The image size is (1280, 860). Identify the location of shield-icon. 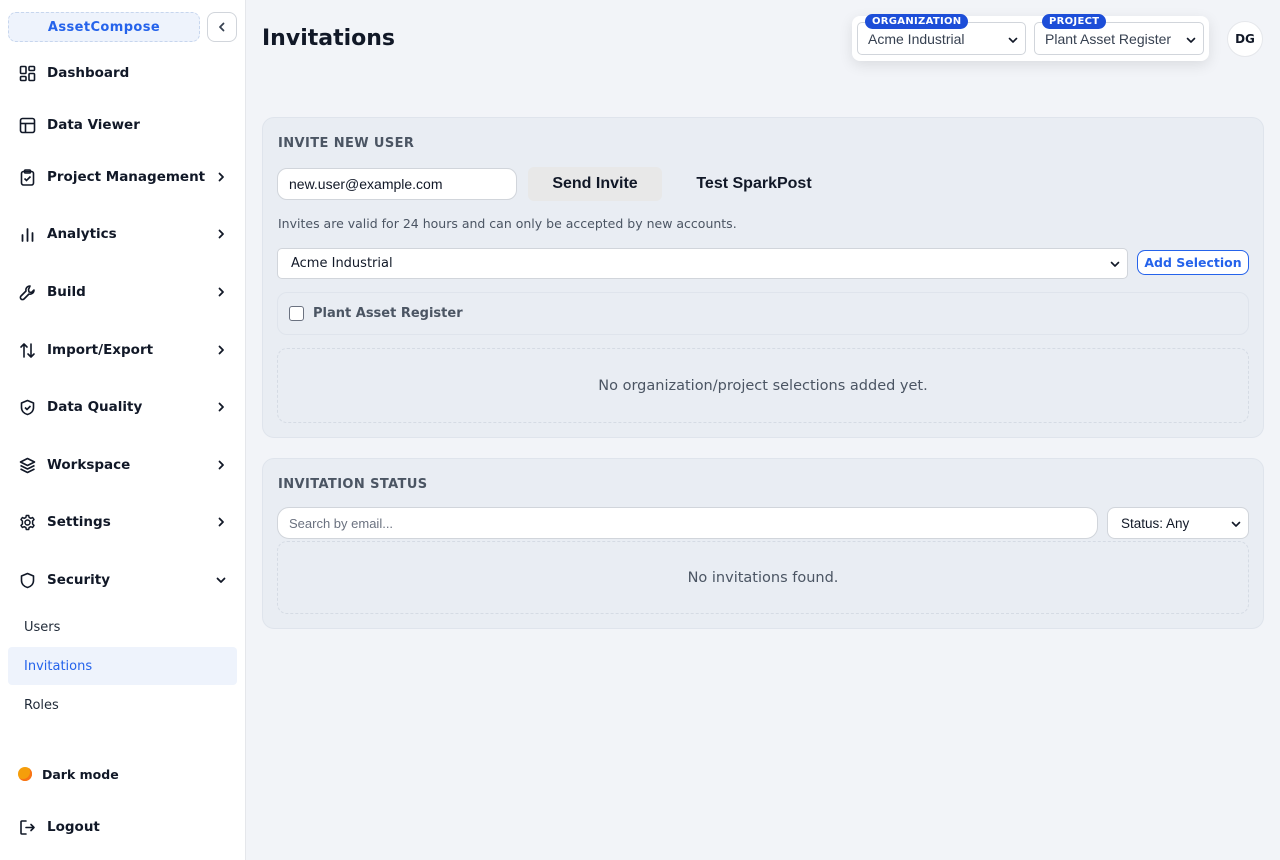
(27, 580).